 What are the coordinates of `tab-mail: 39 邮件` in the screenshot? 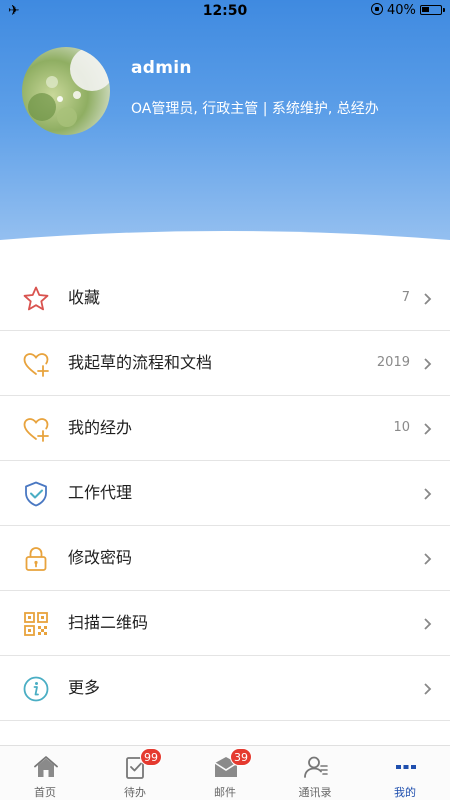 It's located at (225, 773).